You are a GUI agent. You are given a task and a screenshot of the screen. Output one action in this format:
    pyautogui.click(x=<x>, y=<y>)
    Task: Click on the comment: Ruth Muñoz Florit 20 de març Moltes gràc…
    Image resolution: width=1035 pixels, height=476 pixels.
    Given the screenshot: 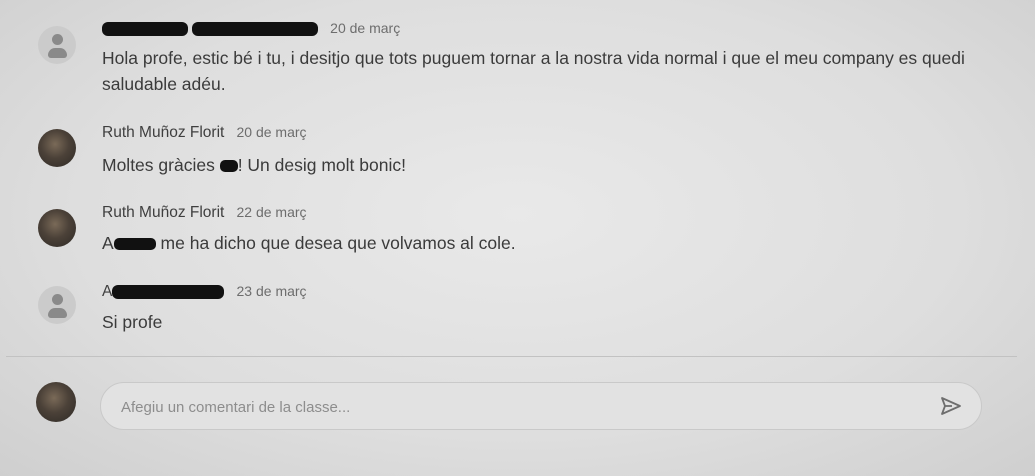 What is the action you would take?
    pyautogui.click(x=518, y=151)
    